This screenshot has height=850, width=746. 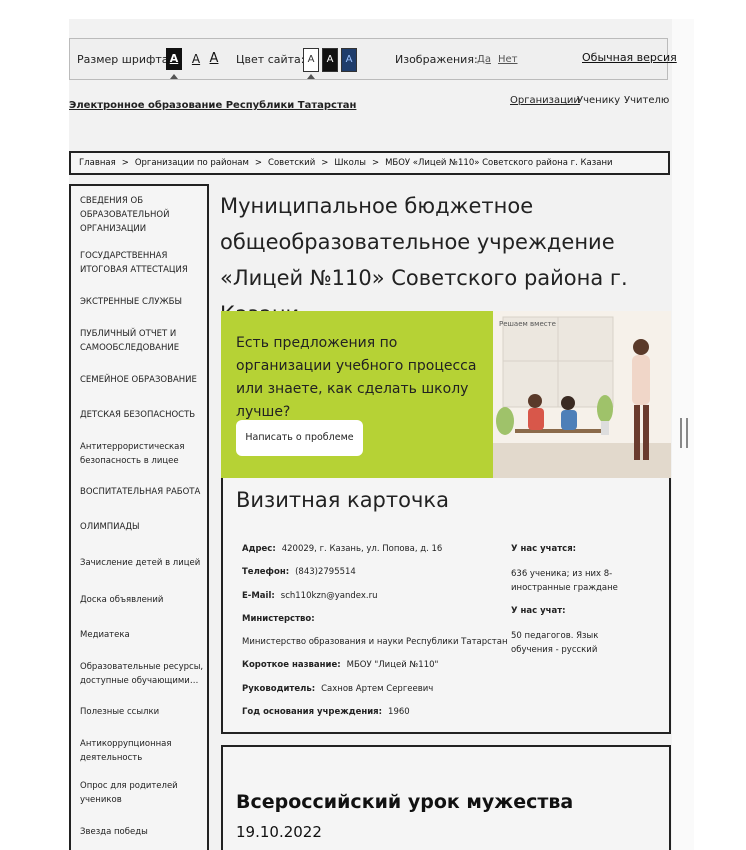 I want to click on banner-illustration, so click(x=582, y=394).